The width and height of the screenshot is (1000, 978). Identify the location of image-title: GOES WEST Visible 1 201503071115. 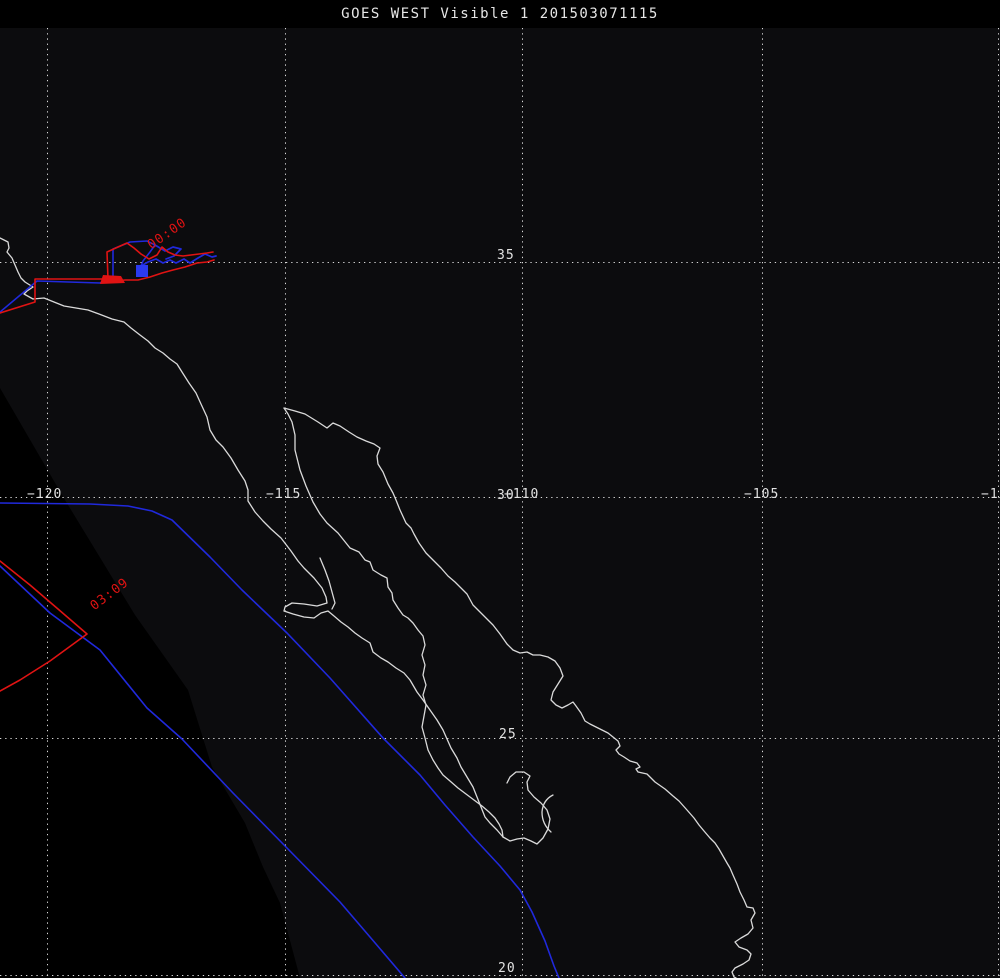
(500, 14).